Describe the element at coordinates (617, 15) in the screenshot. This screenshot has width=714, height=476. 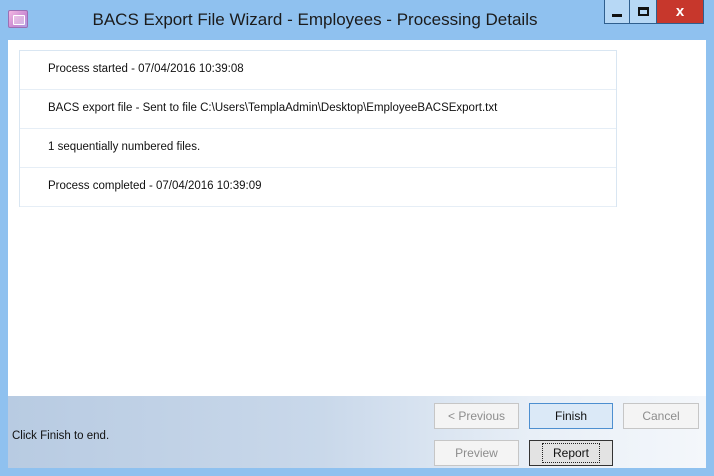
I see `minimize-icon` at that location.